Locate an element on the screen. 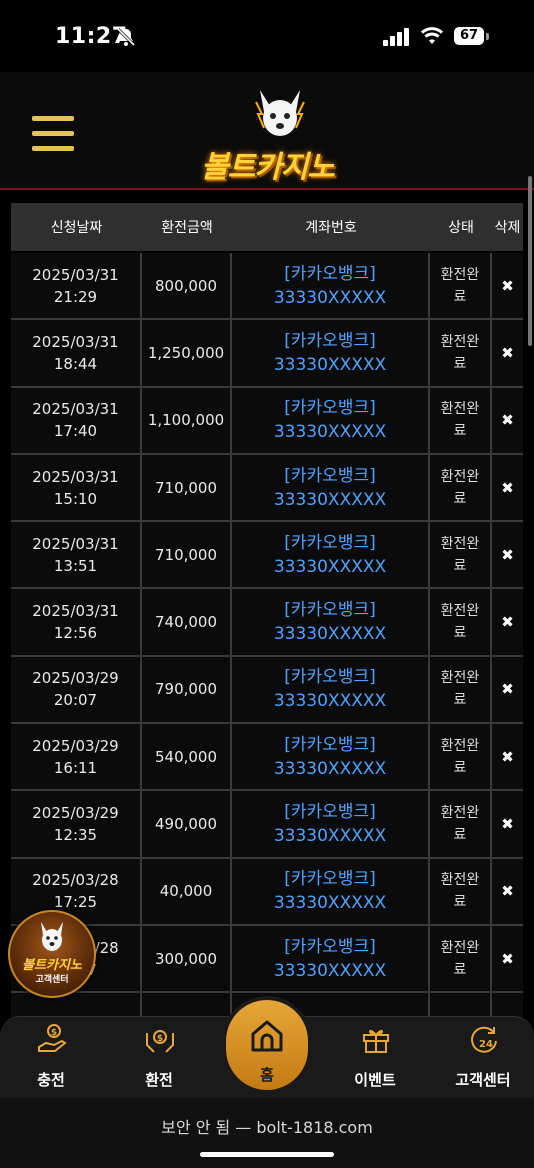  exchange-amount: 490,000 is located at coordinates (186, 824).